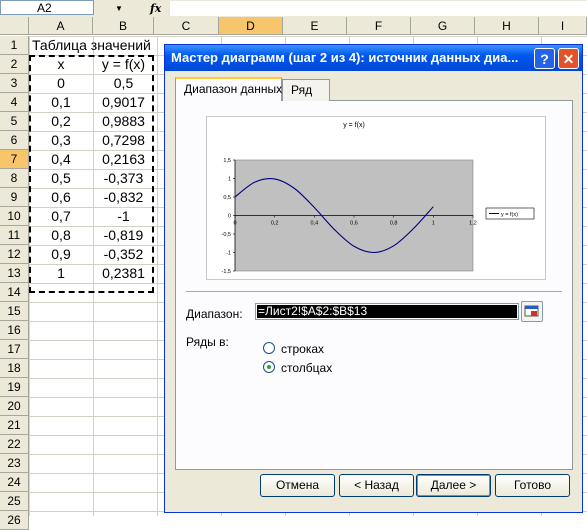  What do you see at coordinates (14, 444) in the screenshot?
I see `row-header-22: 22` at bounding box center [14, 444].